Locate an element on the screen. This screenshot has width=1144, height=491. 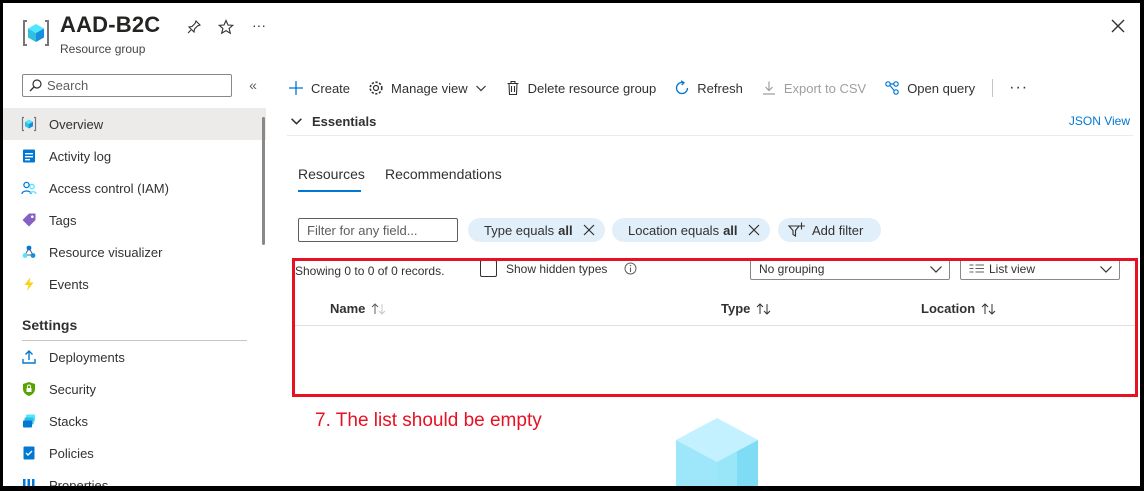
sidebar-item-label: Overview is located at coordinates (76, 124).